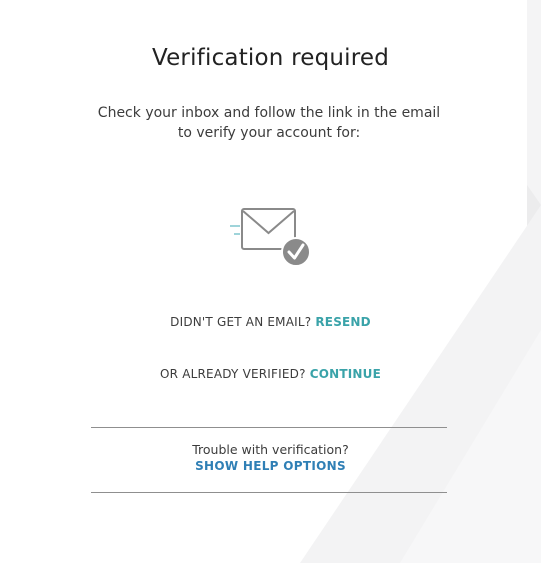  What do you see at coordinates (233, 374) in the screenshot?
I see `continue-prompt: OR ALREADY VERIFIED?` at bounding box center [233, 374].